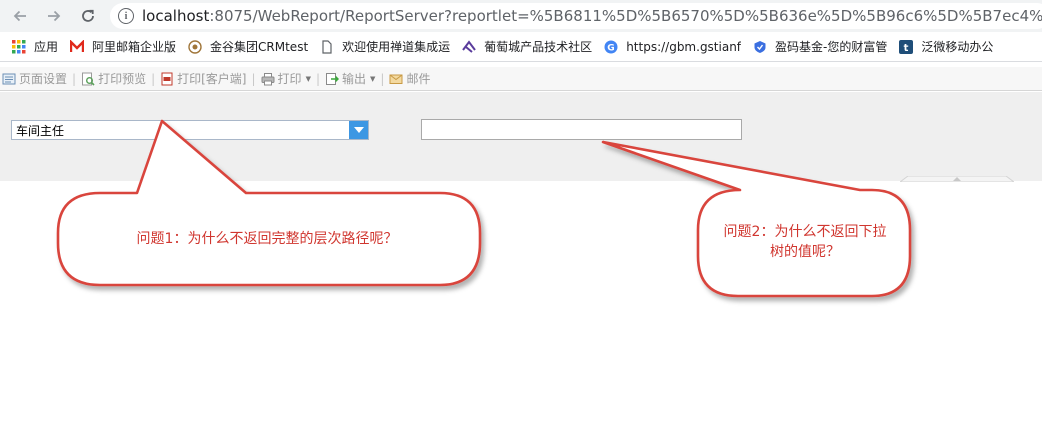 The width and height of the screenshot is (1042, 430). I want to click on position-combobox: 车间主任, so click(190, 130).